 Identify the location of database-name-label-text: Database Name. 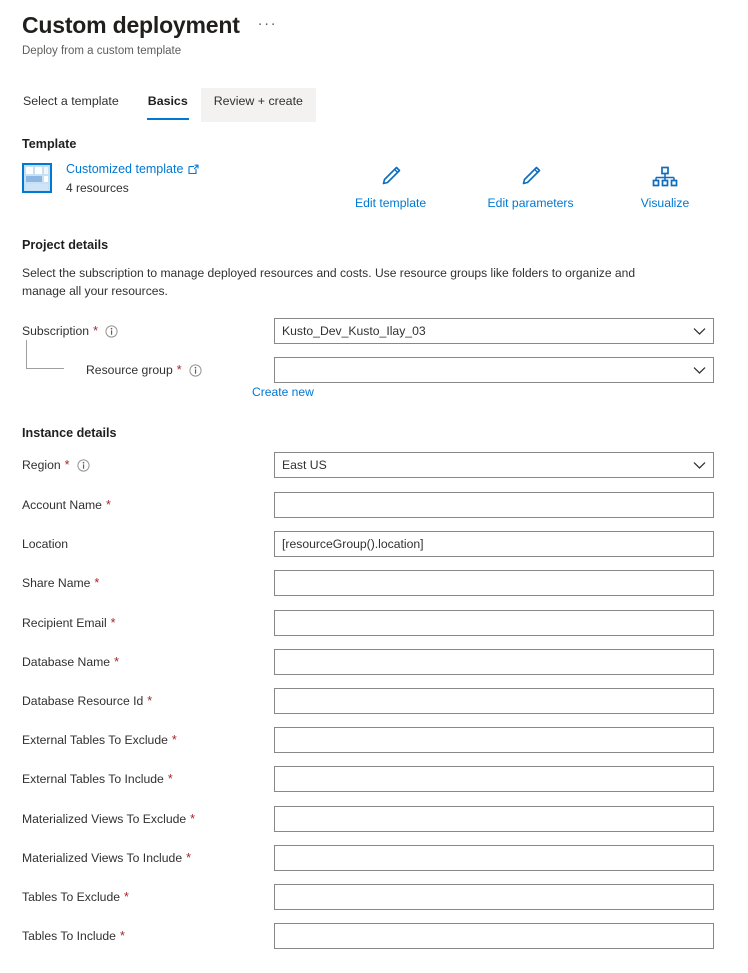
(66, 661).